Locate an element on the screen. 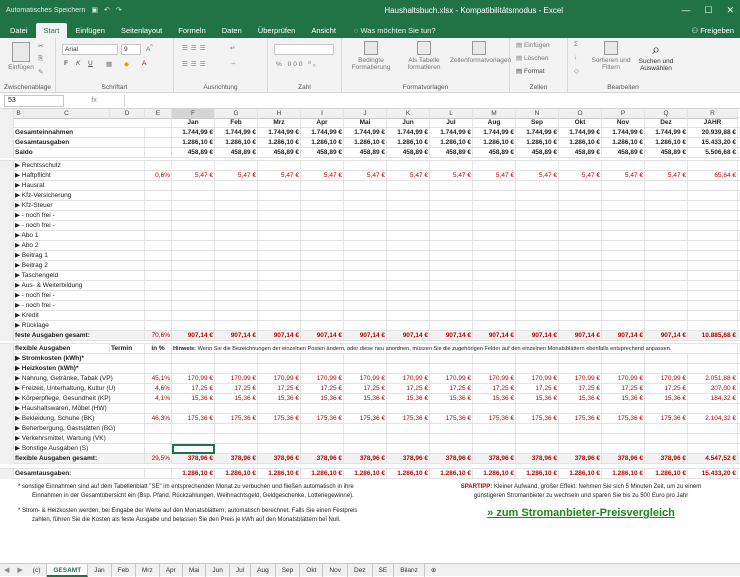 The image size is (740, 577). row-label: ▶ Haushaltswaren, Möbel (HW) is located at coordinates (79, 409).